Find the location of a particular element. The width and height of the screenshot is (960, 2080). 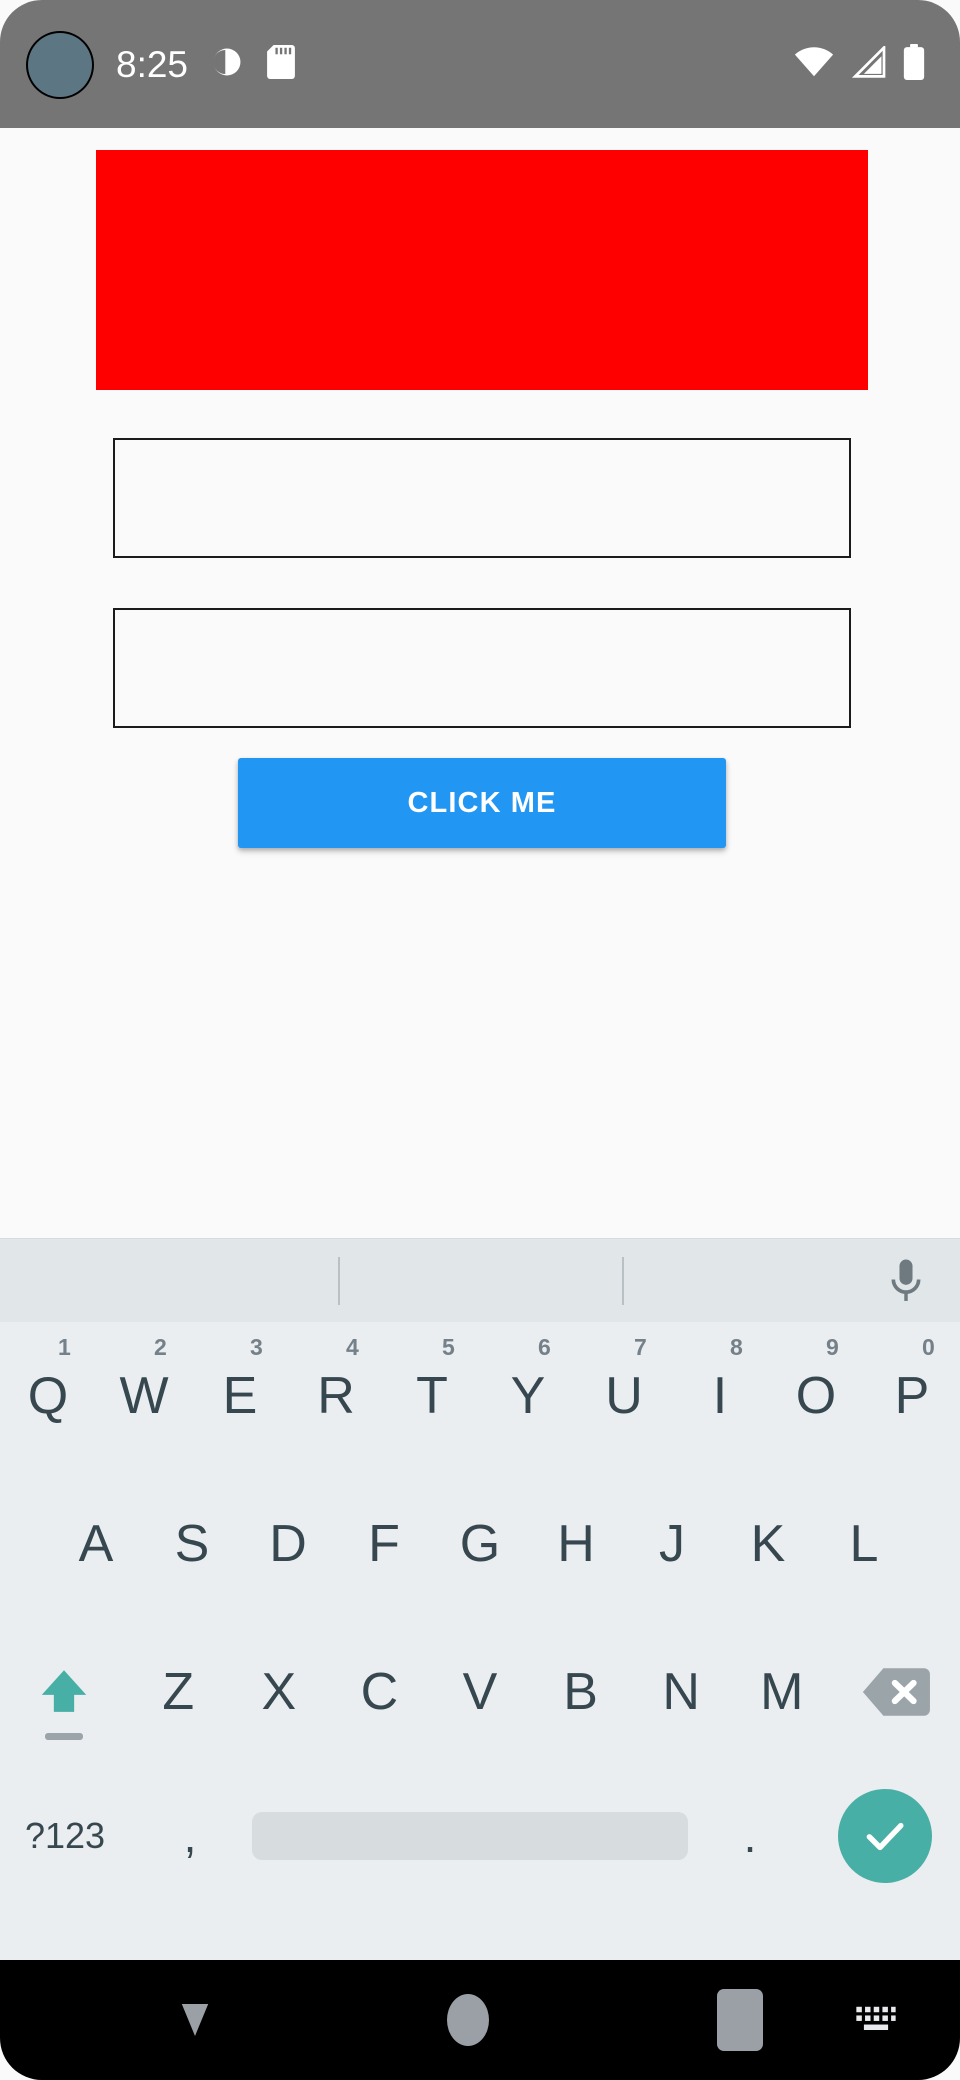

row-3-letters: Z X C V B N M is located at coordinates (480, 1692).